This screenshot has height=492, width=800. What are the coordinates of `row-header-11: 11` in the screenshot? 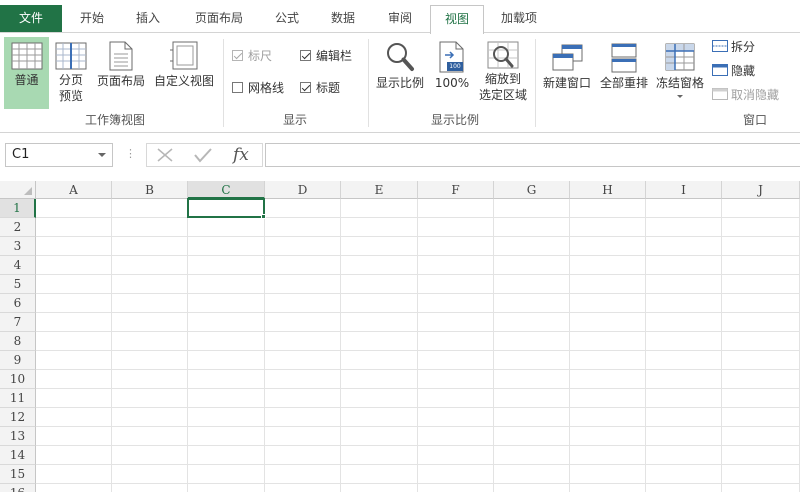 It's located at (18, 398).